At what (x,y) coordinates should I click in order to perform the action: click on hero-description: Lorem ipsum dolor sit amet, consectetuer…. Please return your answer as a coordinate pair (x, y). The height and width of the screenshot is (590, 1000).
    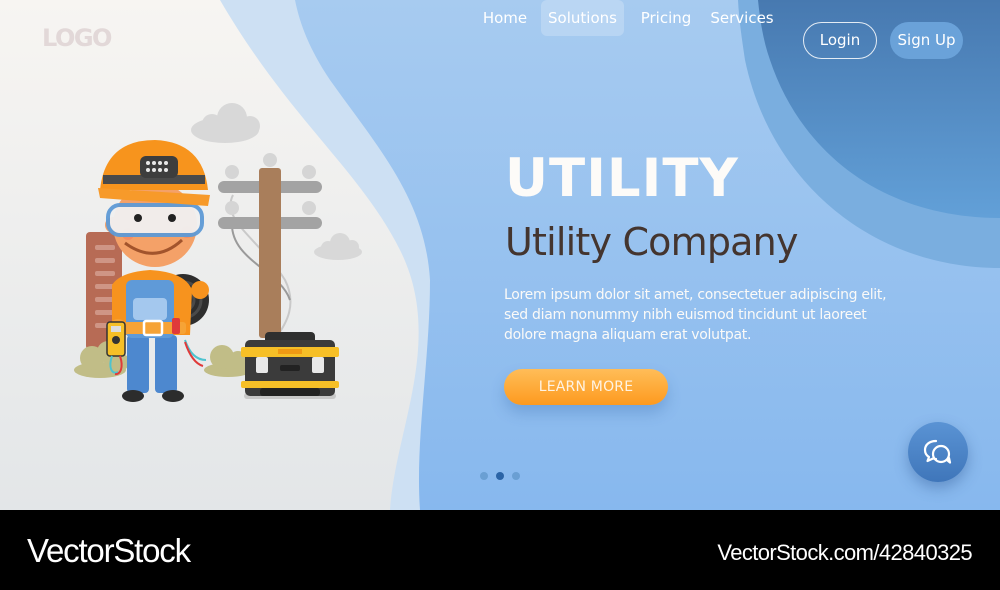
    Looking at the image, I should click on (695, 315).